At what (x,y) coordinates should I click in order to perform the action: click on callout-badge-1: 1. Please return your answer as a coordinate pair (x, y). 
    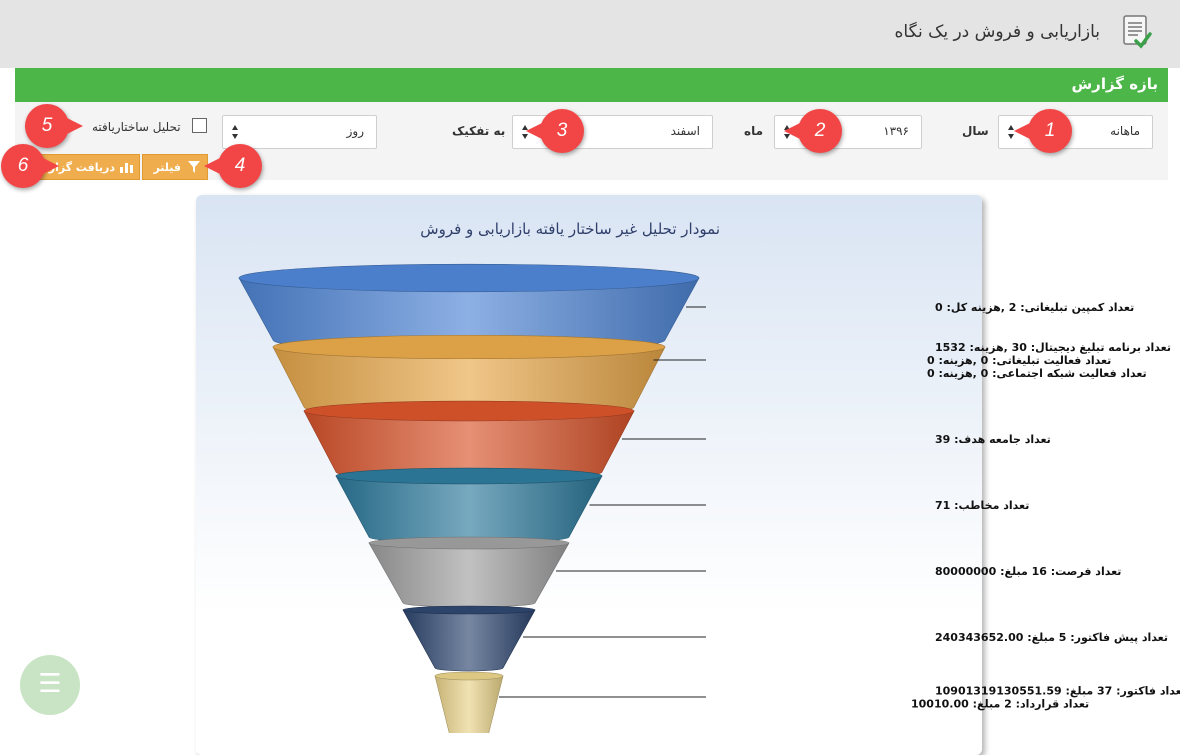
    Looking at the image, I should click on (1043, 131).